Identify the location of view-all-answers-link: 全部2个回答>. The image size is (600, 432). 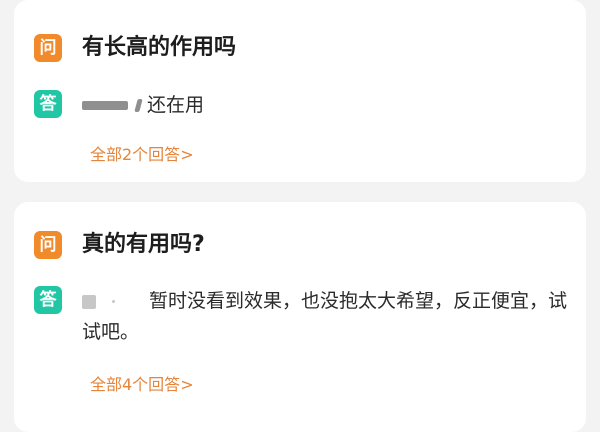
(142, 153).